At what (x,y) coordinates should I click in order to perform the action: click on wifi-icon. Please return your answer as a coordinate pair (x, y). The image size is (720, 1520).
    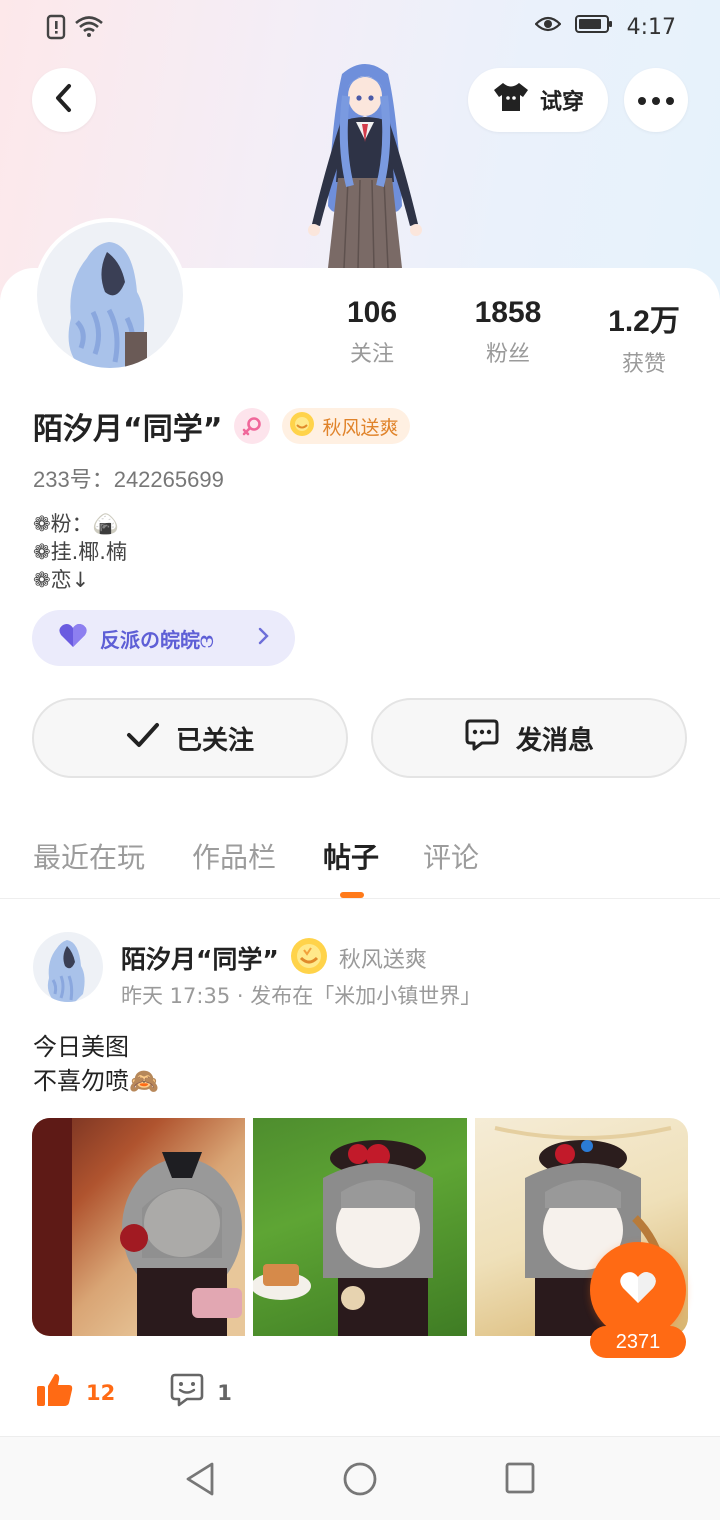
    Looking at the image, I should click on (89, 29).